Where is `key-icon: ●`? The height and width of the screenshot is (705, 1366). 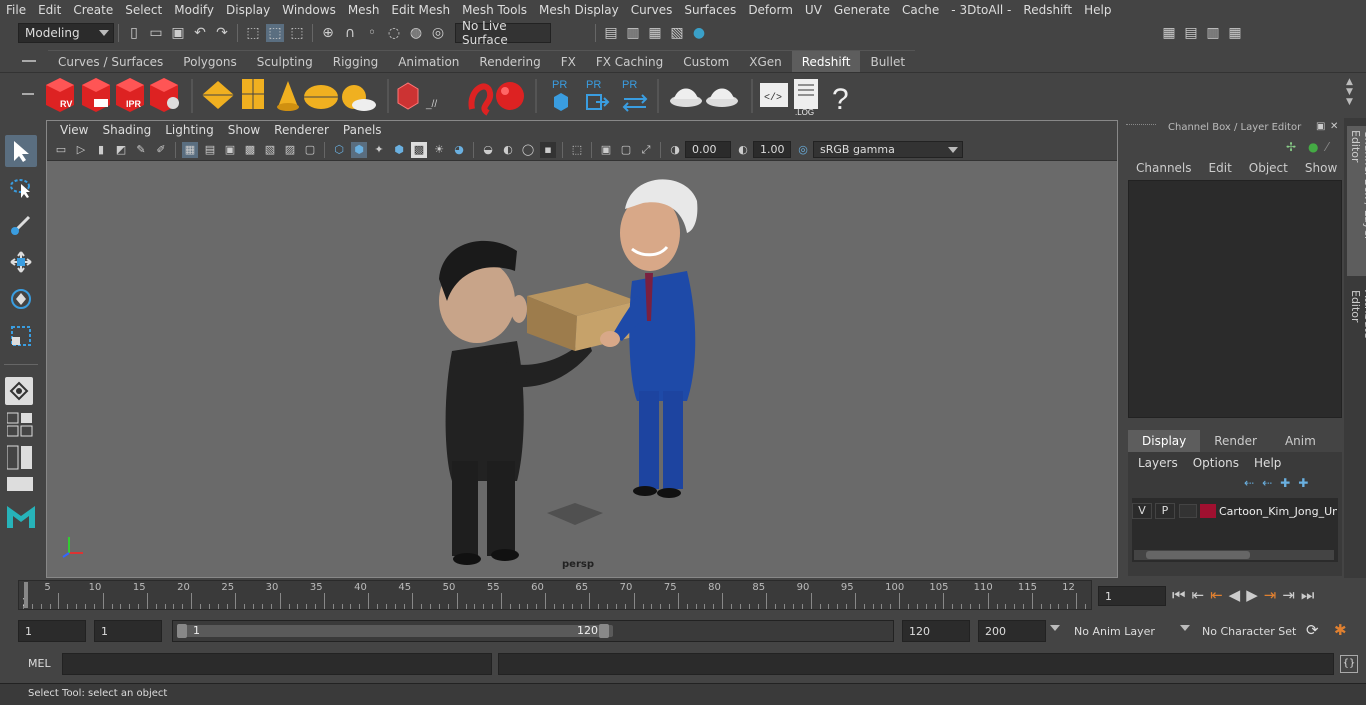 key-icon: ● is located at coordinates (1313, 147).